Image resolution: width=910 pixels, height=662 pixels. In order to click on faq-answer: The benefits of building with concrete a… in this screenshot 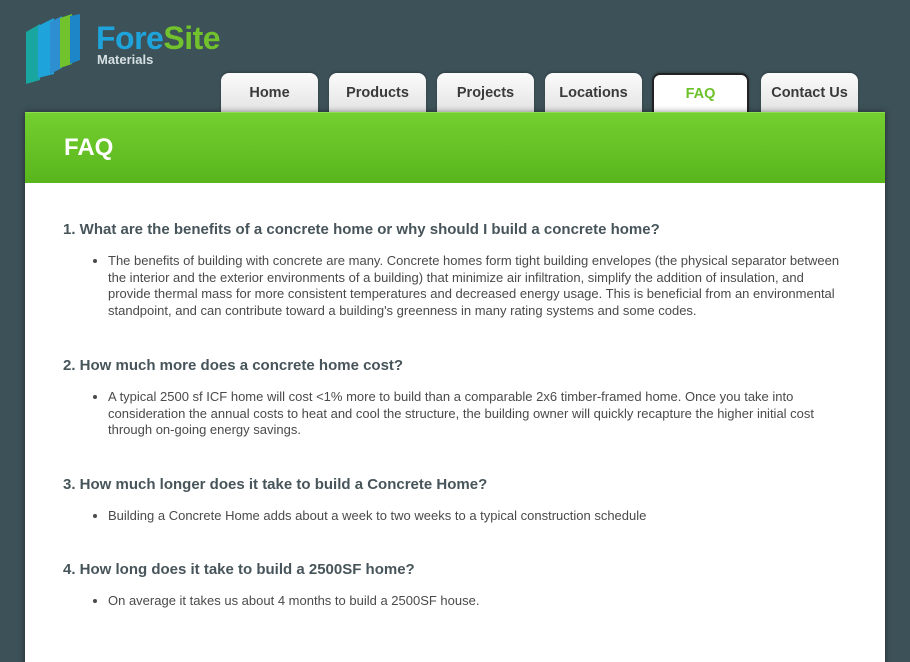, I will do `click(477, 286)`.